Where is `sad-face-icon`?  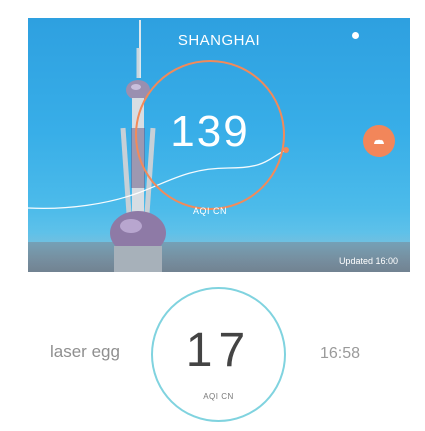
sad-face-icon is located at coordinates (379, 141).